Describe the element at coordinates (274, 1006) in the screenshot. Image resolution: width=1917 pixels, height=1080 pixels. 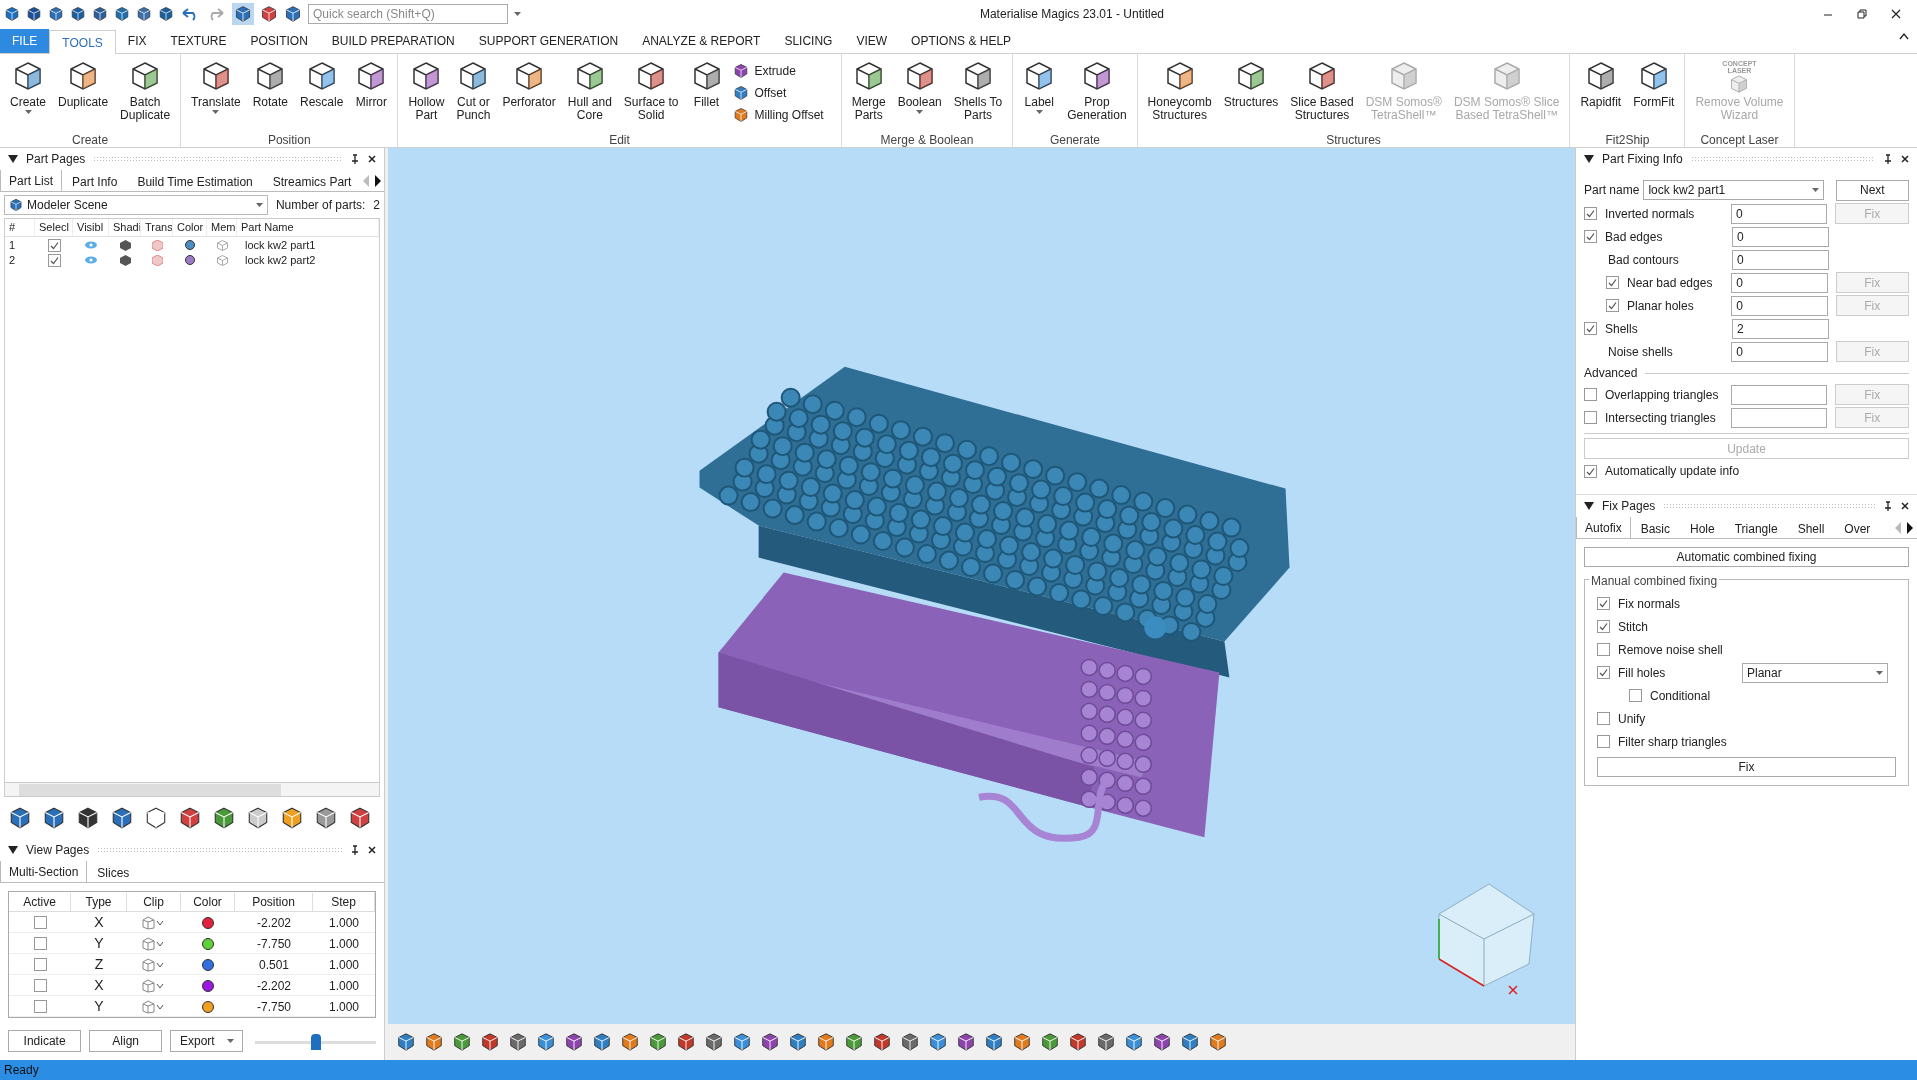
I see `position-value: -7.750` at that location.